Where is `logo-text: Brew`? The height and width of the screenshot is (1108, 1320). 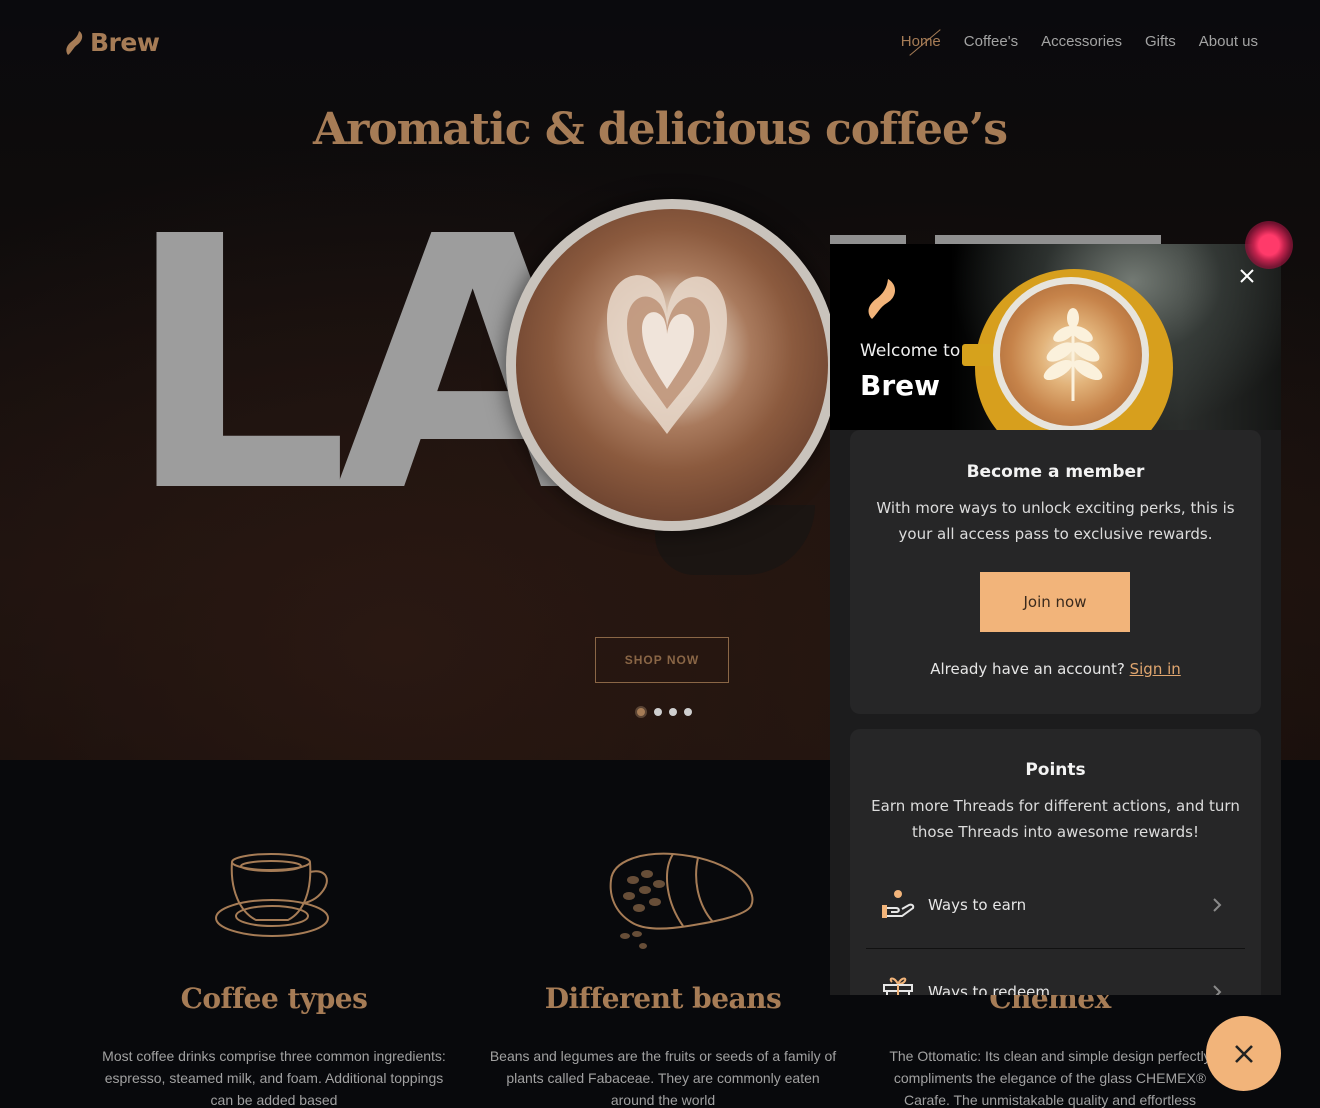
logo-text: Brew is located at coordinates (125, 42).